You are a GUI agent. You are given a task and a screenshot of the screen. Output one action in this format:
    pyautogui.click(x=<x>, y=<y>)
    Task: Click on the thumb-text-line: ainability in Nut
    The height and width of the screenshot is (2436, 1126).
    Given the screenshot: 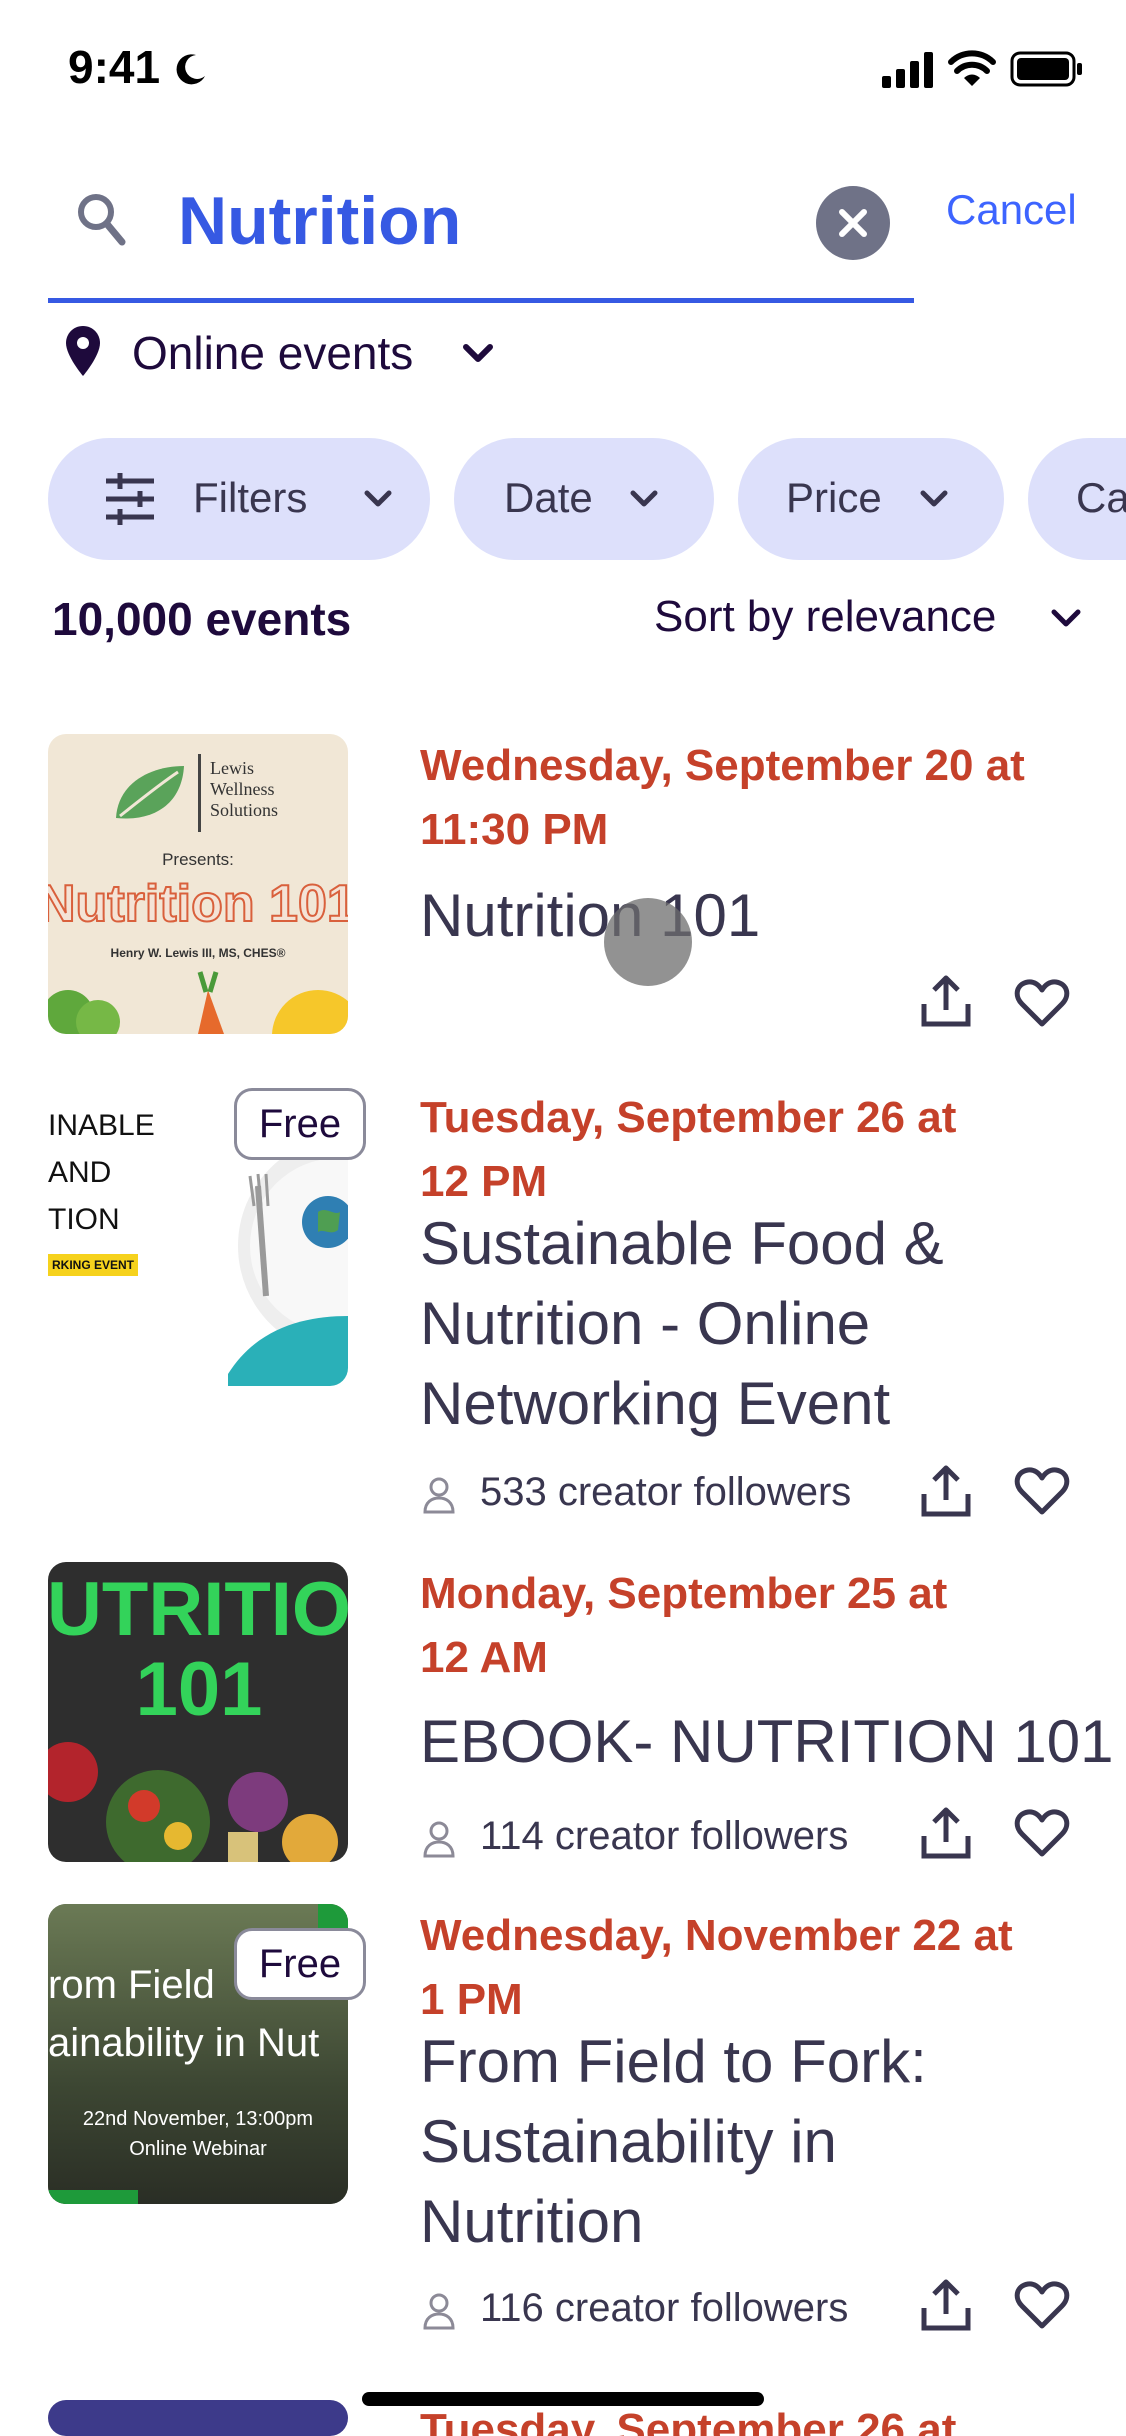 What is the action you would take?
    pyautogui.click(x=184, y=2043)
    